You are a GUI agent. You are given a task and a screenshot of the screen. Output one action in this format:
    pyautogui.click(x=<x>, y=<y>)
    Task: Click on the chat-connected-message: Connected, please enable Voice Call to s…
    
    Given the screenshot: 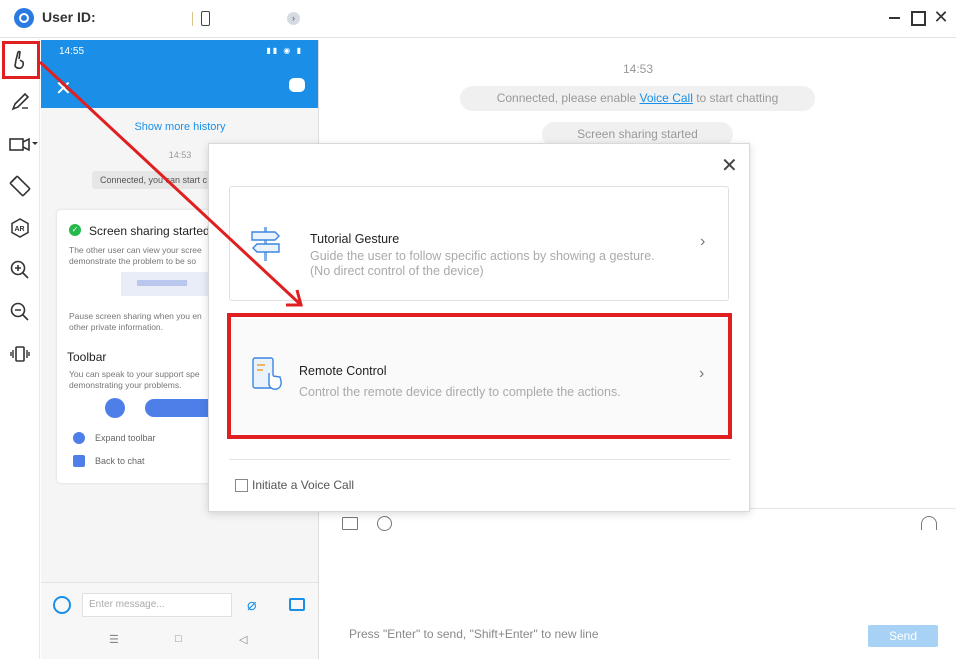 What is the action you would take?
    pyautogui.click(x=637, y=98)
    